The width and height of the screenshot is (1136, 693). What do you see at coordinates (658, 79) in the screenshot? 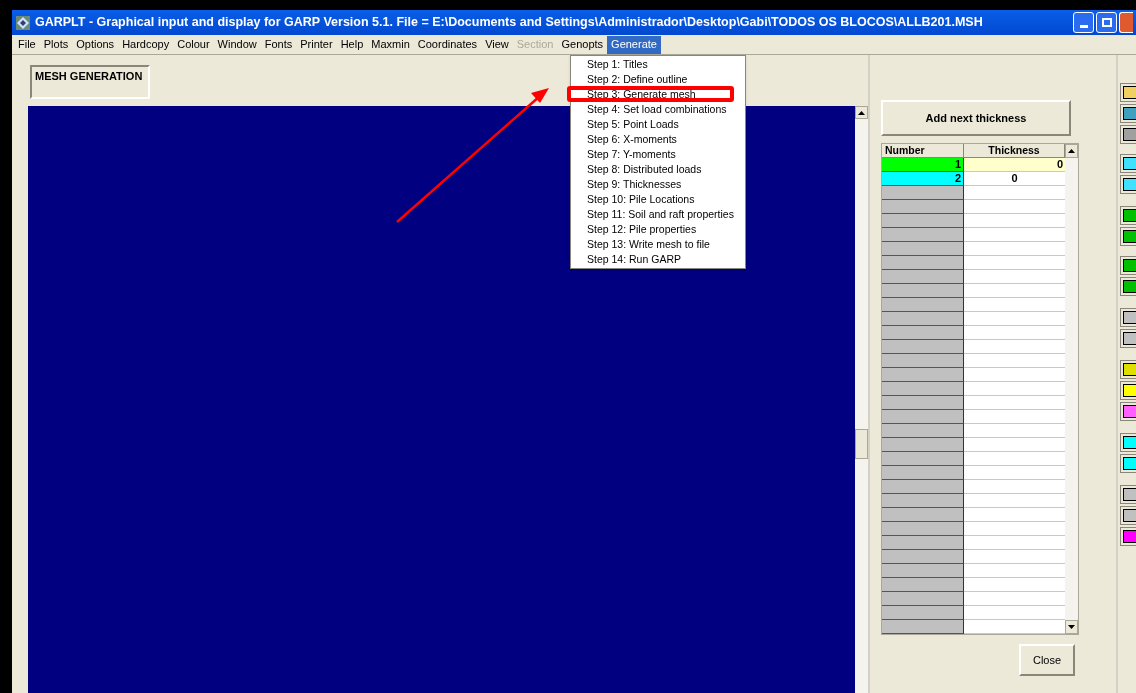
I see `dropdown-item: Step 2: Define outline` at bounding box center [658, 79].